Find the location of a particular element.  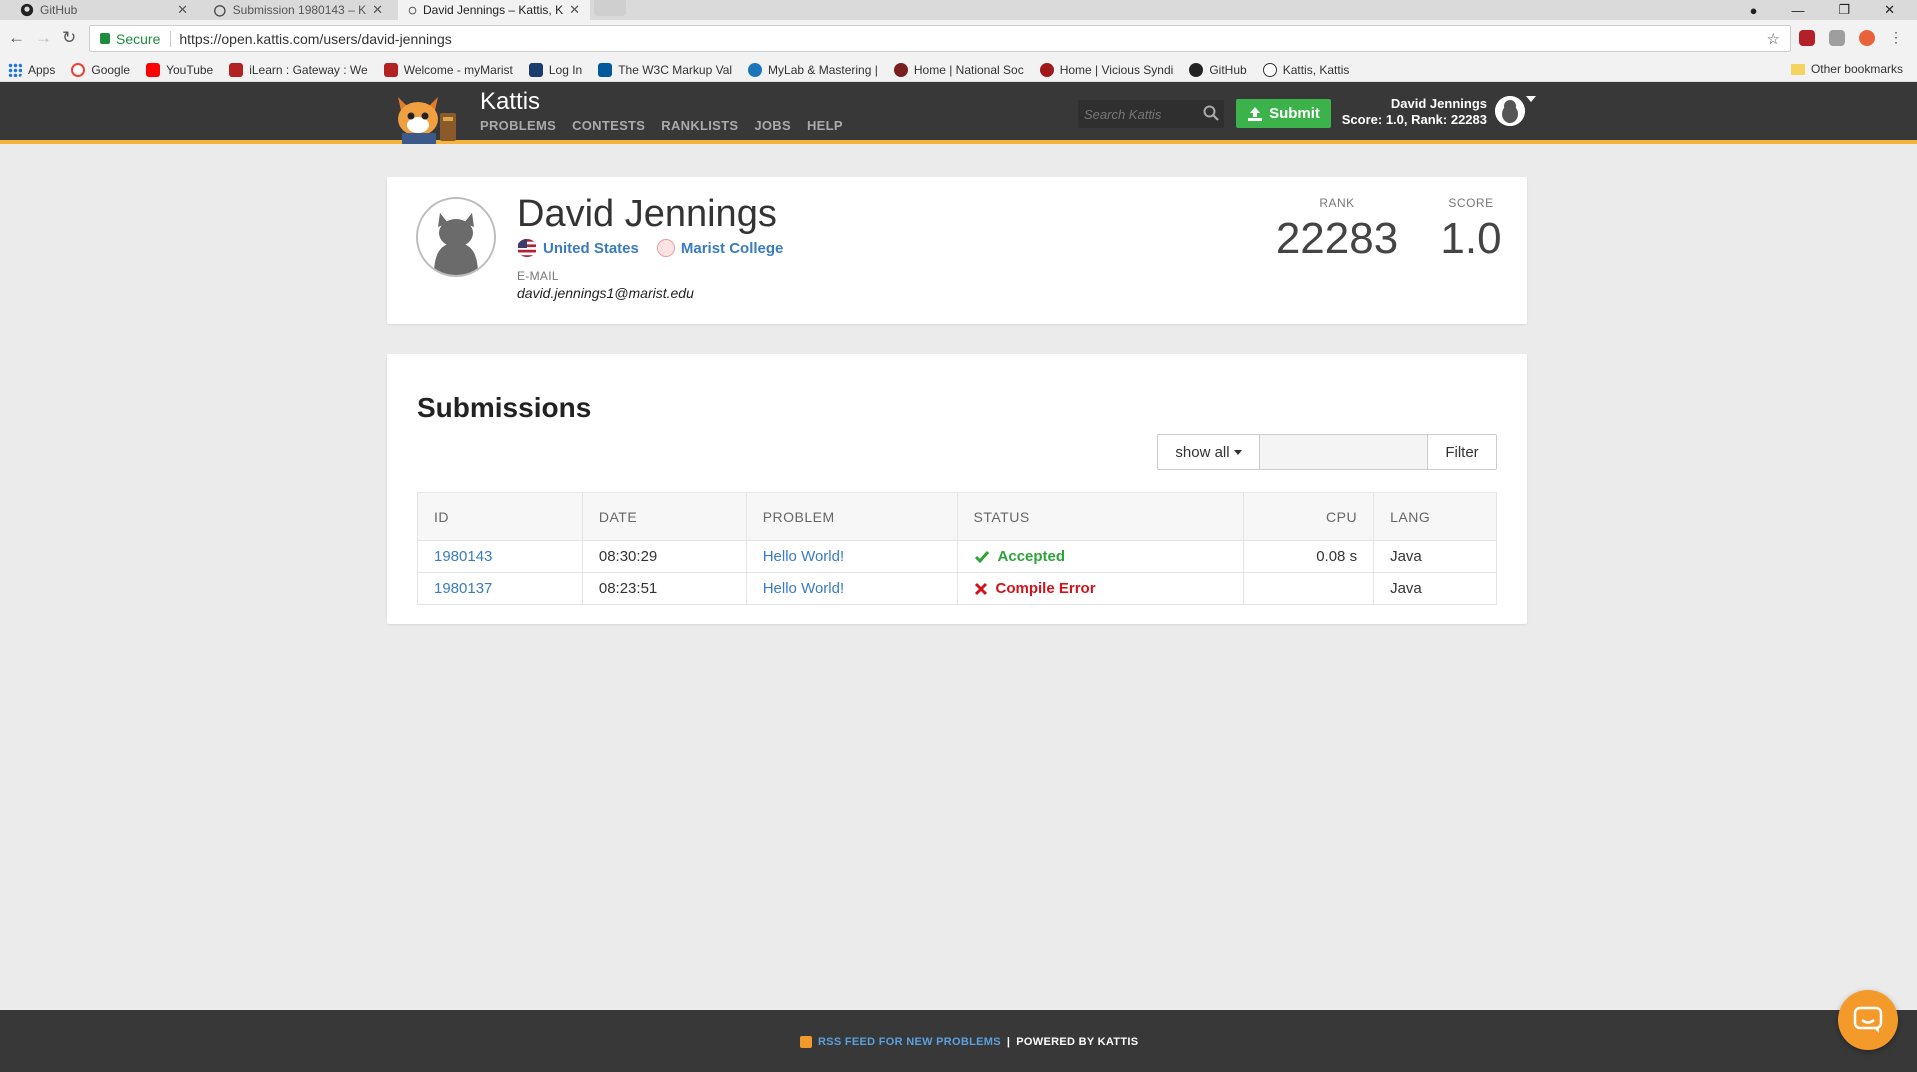

github-icon is located at coordinates (27, 10).